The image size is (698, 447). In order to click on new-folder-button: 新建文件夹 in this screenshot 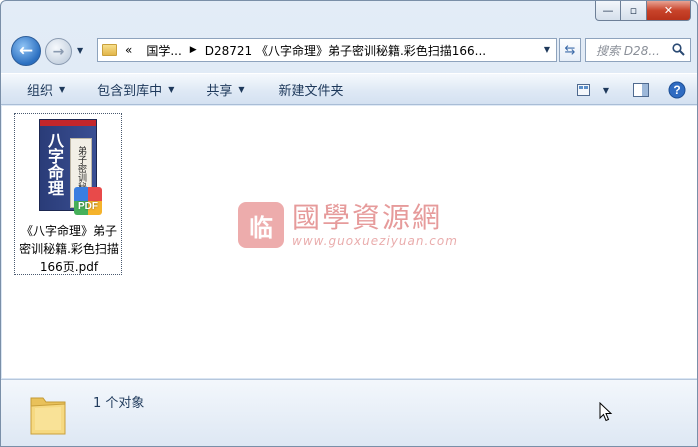, I will do `click(308, 89)`.